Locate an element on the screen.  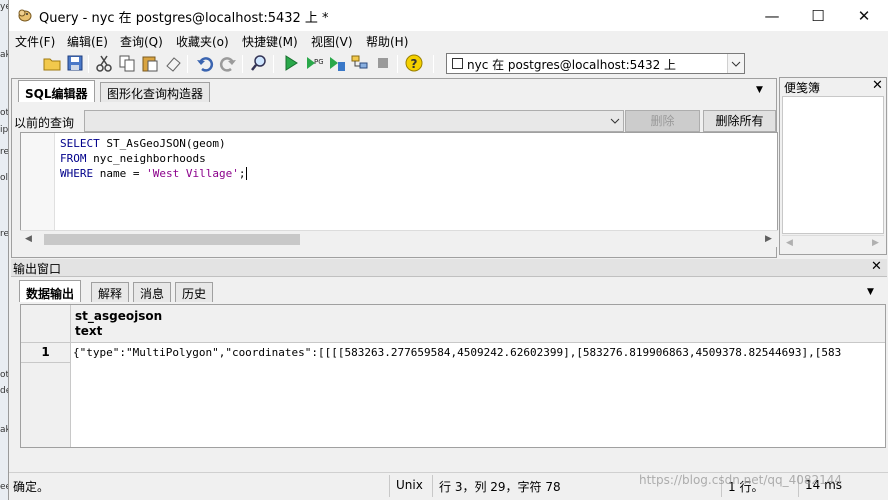
undo-icon is located at coordinates (205, 63).